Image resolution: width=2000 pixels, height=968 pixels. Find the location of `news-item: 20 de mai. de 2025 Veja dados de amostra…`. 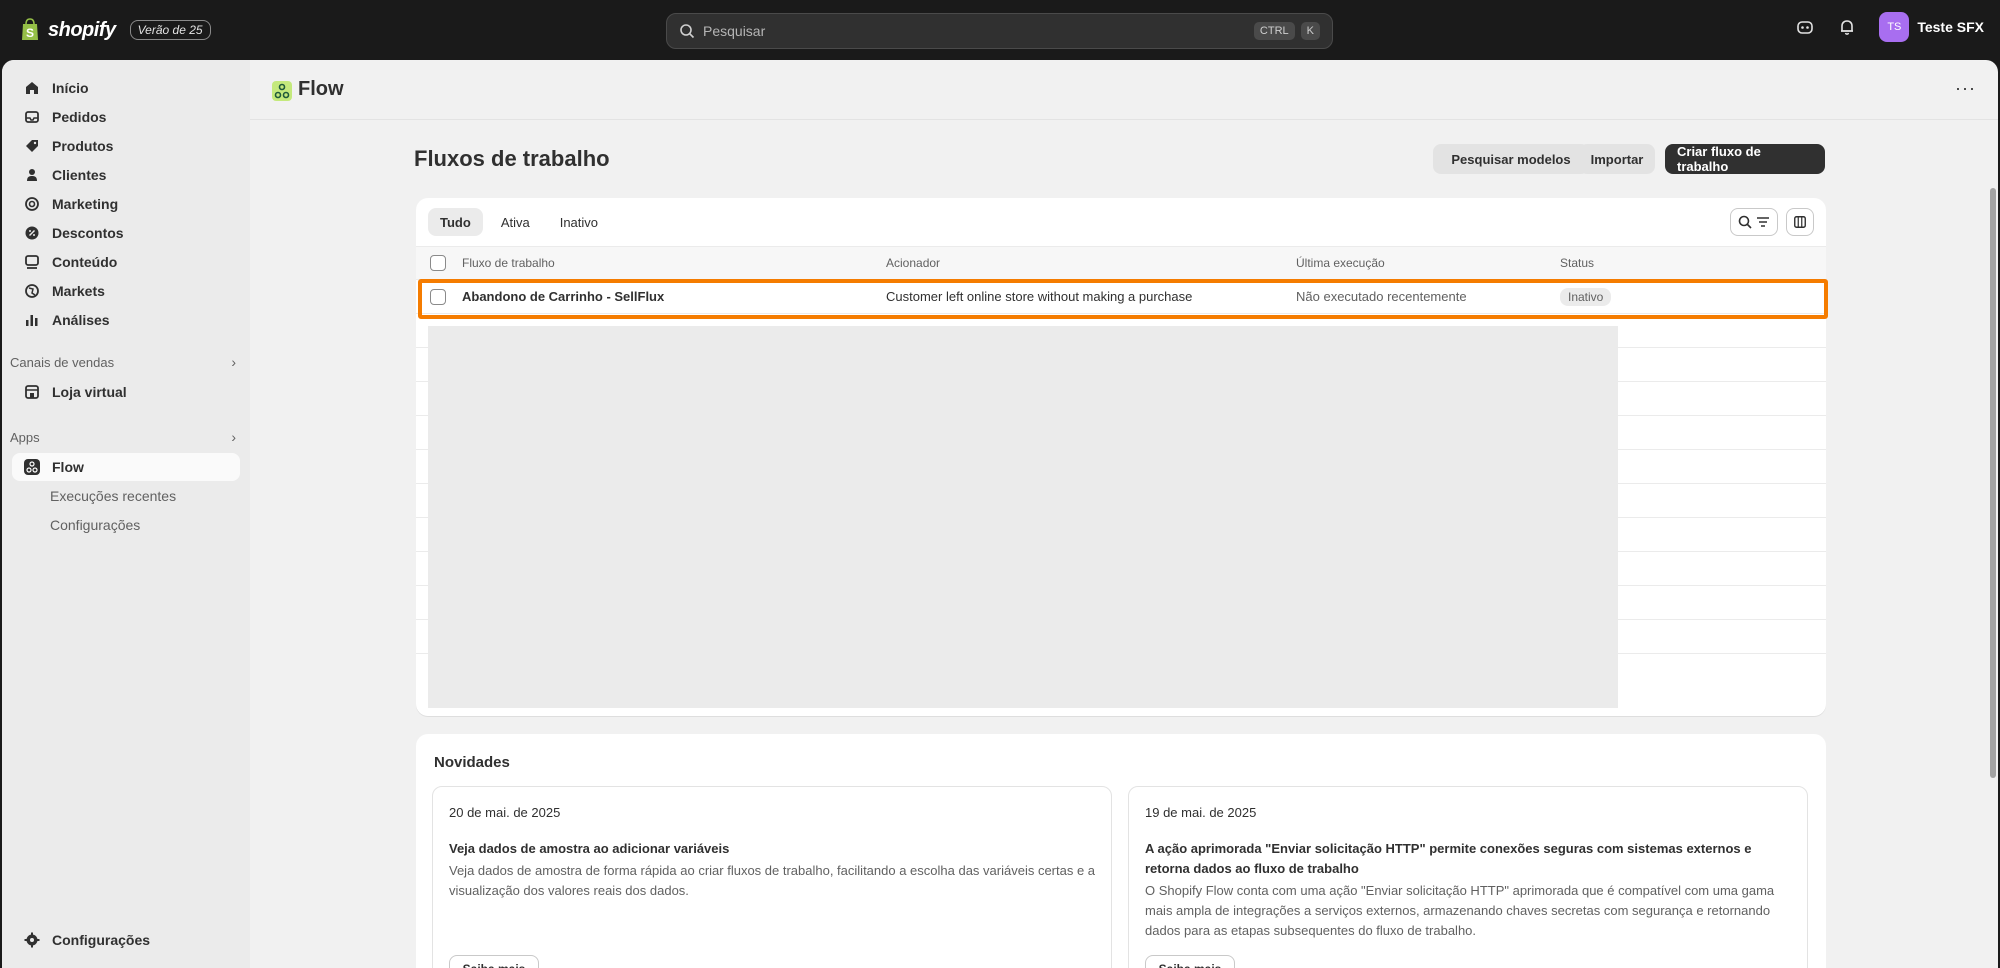

news-item: 20 de mai. de 2025 Veja dados de amostra… is located at coordinates (772, 877).